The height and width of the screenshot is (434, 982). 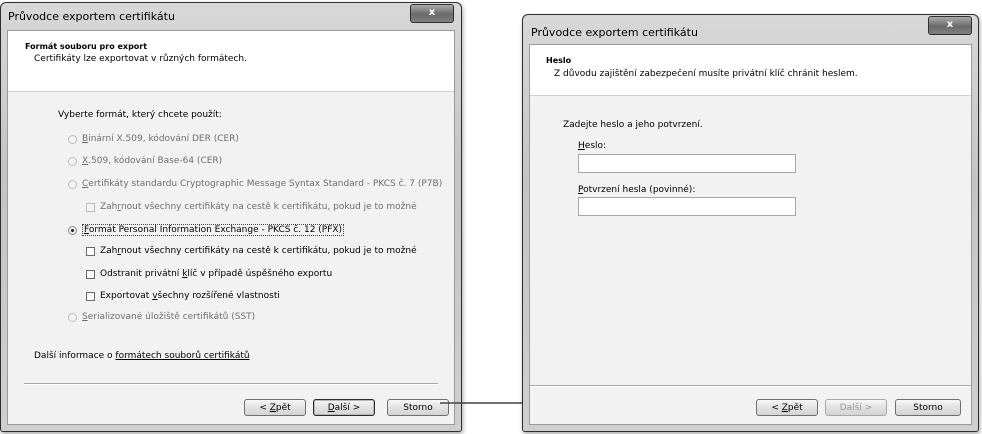 I want to click on more-info-link: formátech souborů certifikátů, so click(x=182, y=356).